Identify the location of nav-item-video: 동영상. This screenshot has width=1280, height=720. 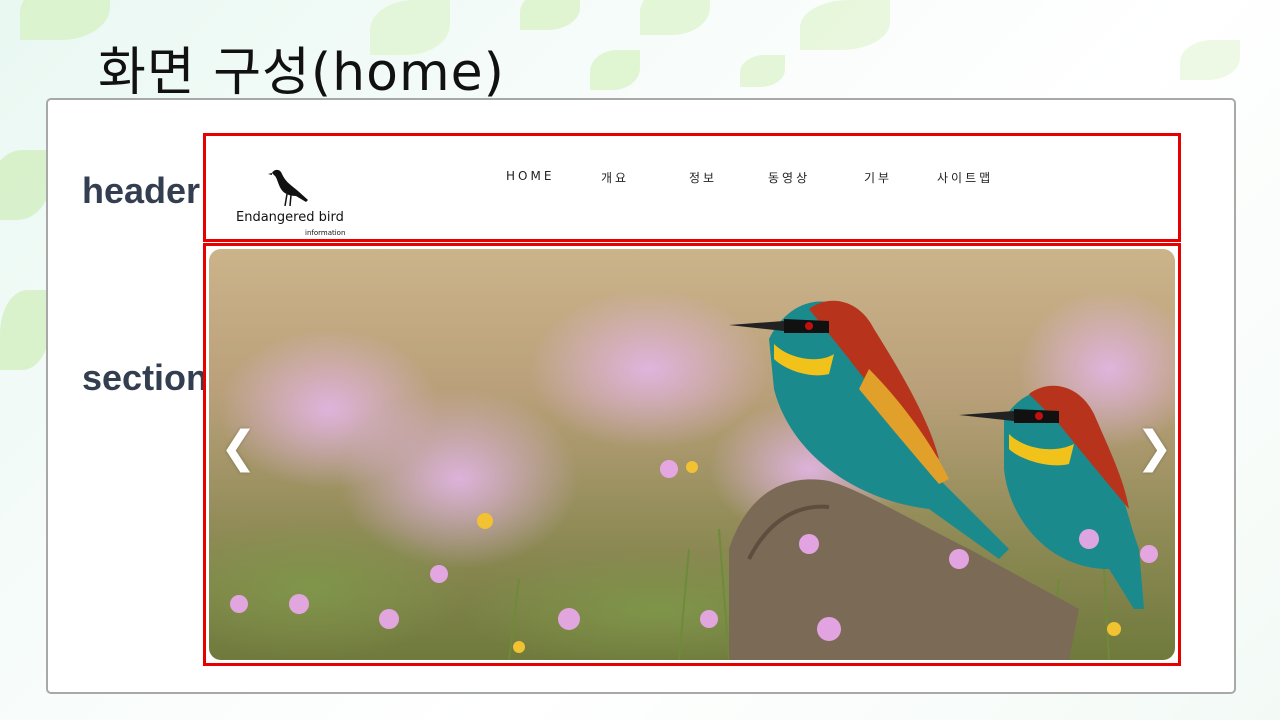
(789, 177).